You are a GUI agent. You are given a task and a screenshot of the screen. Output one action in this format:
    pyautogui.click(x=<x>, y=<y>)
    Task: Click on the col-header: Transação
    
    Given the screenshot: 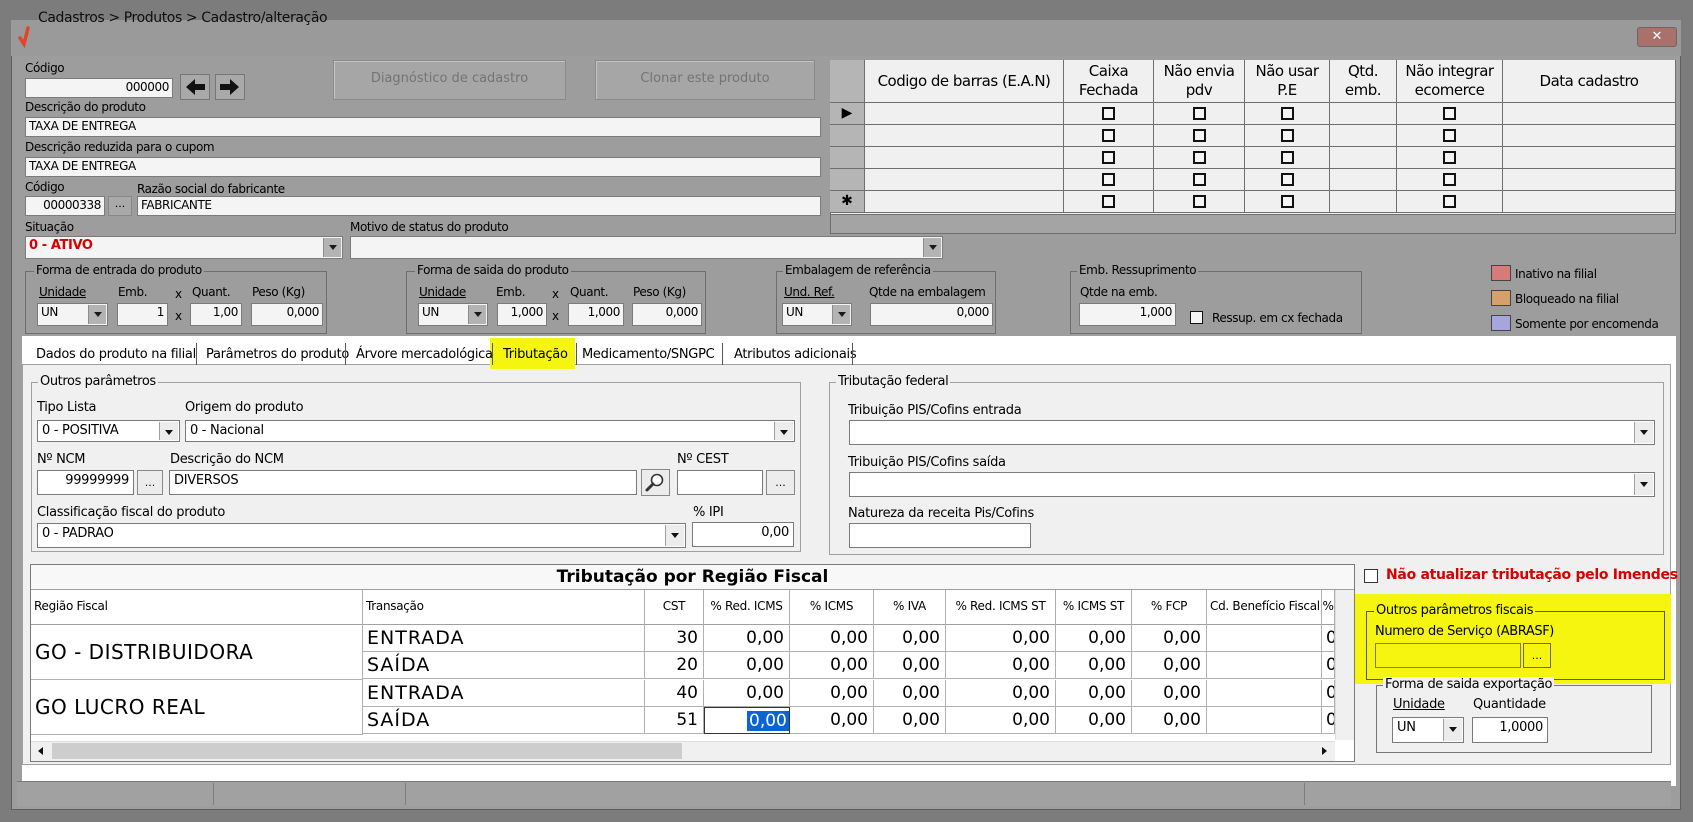 What is the action you would take?
    pyautogui.click(x=504, y=607)
    